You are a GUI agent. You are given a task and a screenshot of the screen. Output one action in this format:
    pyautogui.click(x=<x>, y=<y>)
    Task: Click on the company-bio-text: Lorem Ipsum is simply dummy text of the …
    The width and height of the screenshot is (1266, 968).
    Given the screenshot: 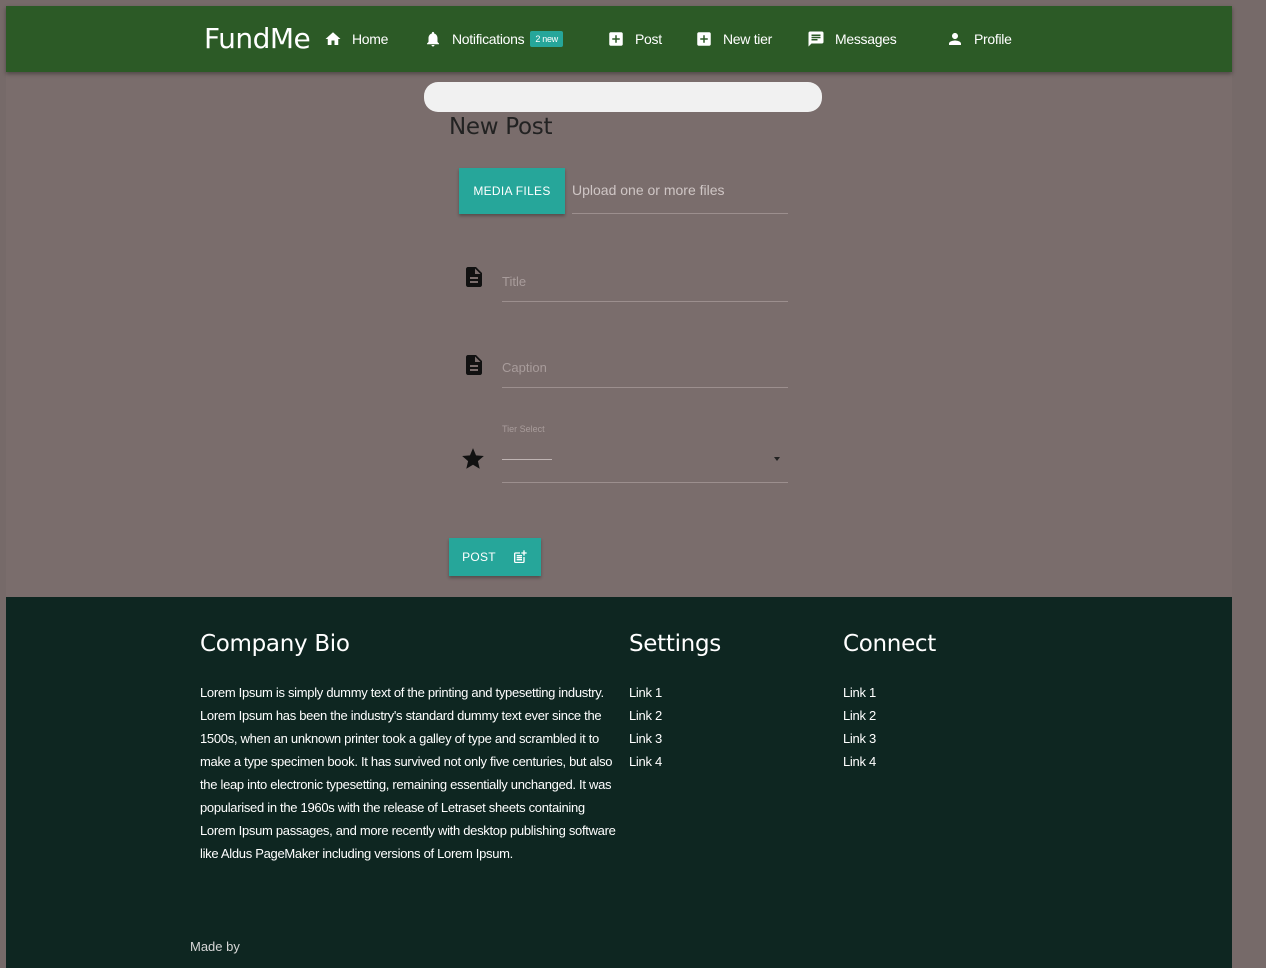 What is the action you would take?
    pyautogui.click(x=408, y=773)
    